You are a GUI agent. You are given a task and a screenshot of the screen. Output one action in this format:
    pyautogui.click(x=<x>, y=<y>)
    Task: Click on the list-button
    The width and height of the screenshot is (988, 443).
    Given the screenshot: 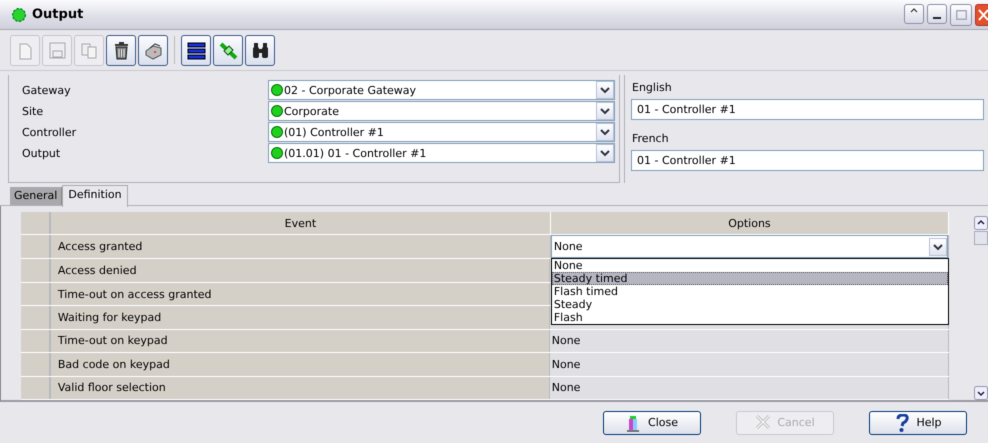 What is the action you would take?
    pyautogui.click(x=196, y=50)
    